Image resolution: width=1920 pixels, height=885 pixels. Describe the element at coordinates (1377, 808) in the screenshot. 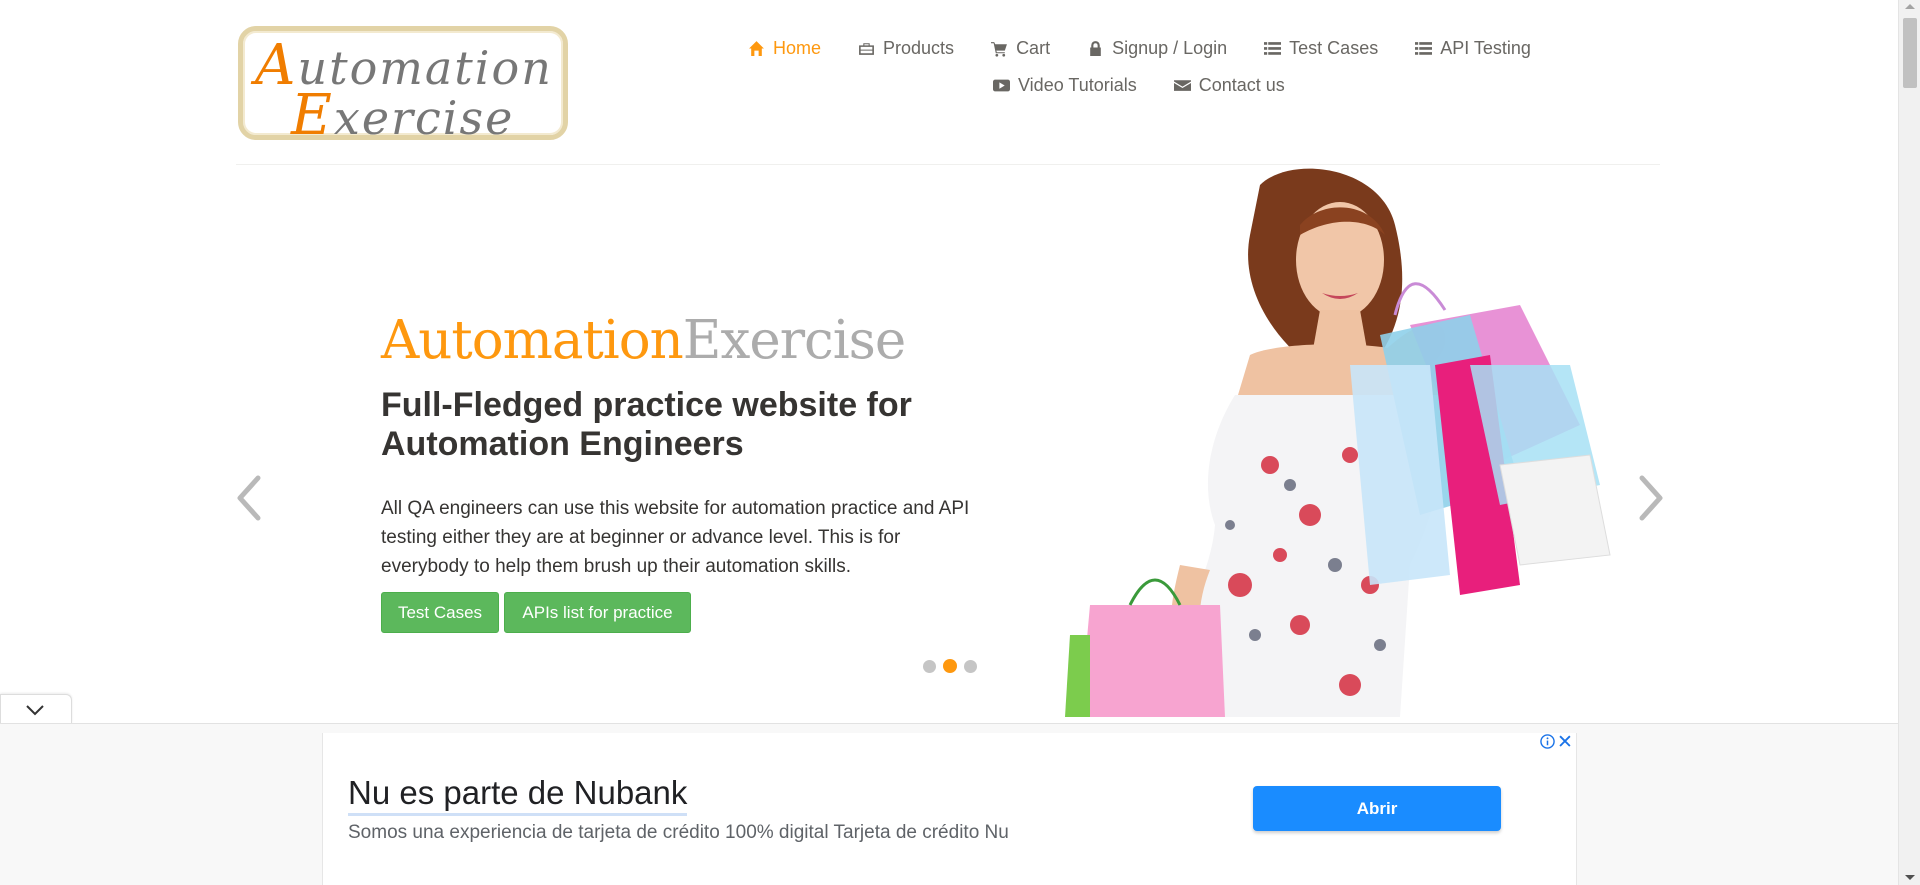

I see `ad-open-button: Abrir` at that location.